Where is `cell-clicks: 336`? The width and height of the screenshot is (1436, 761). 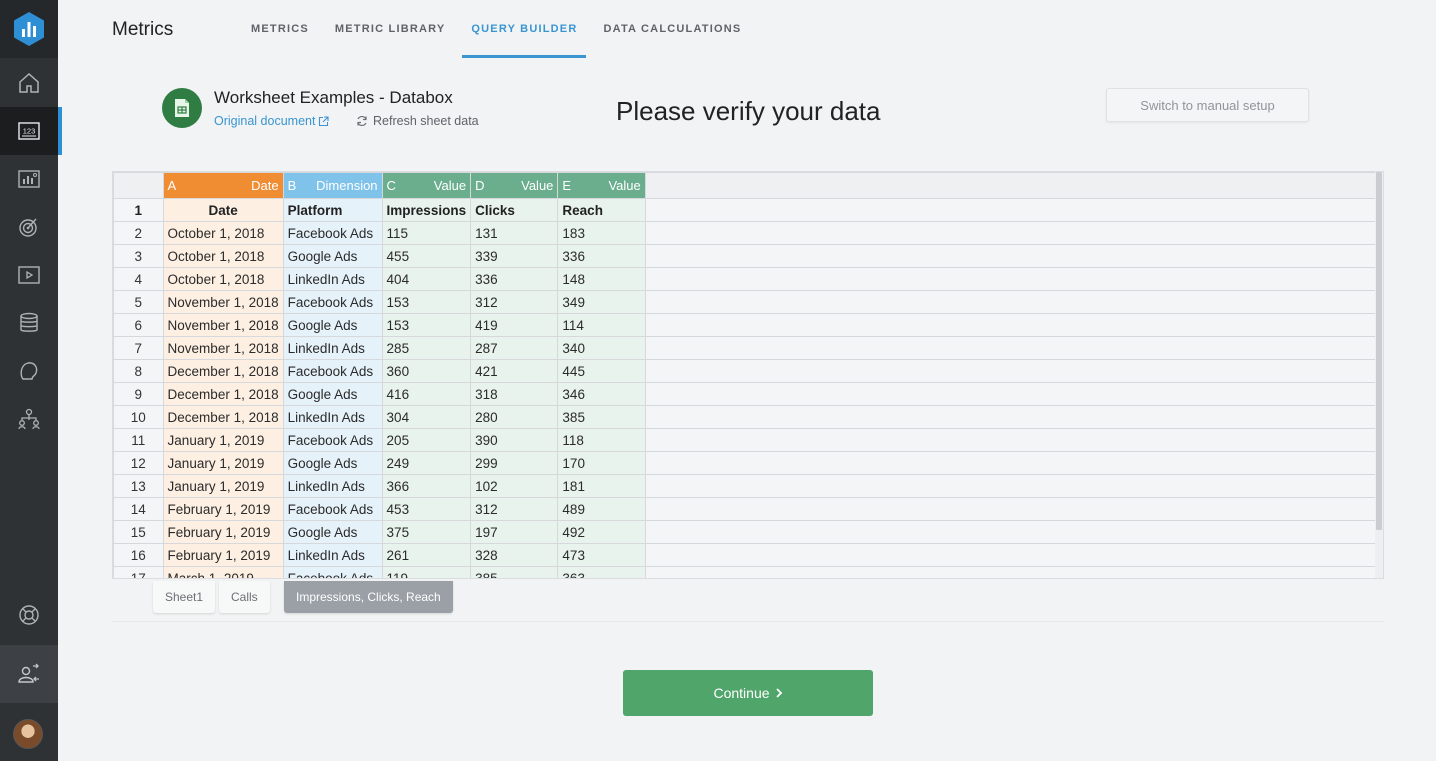
cell-clicks: 336 is located at coordinates (514, 279).